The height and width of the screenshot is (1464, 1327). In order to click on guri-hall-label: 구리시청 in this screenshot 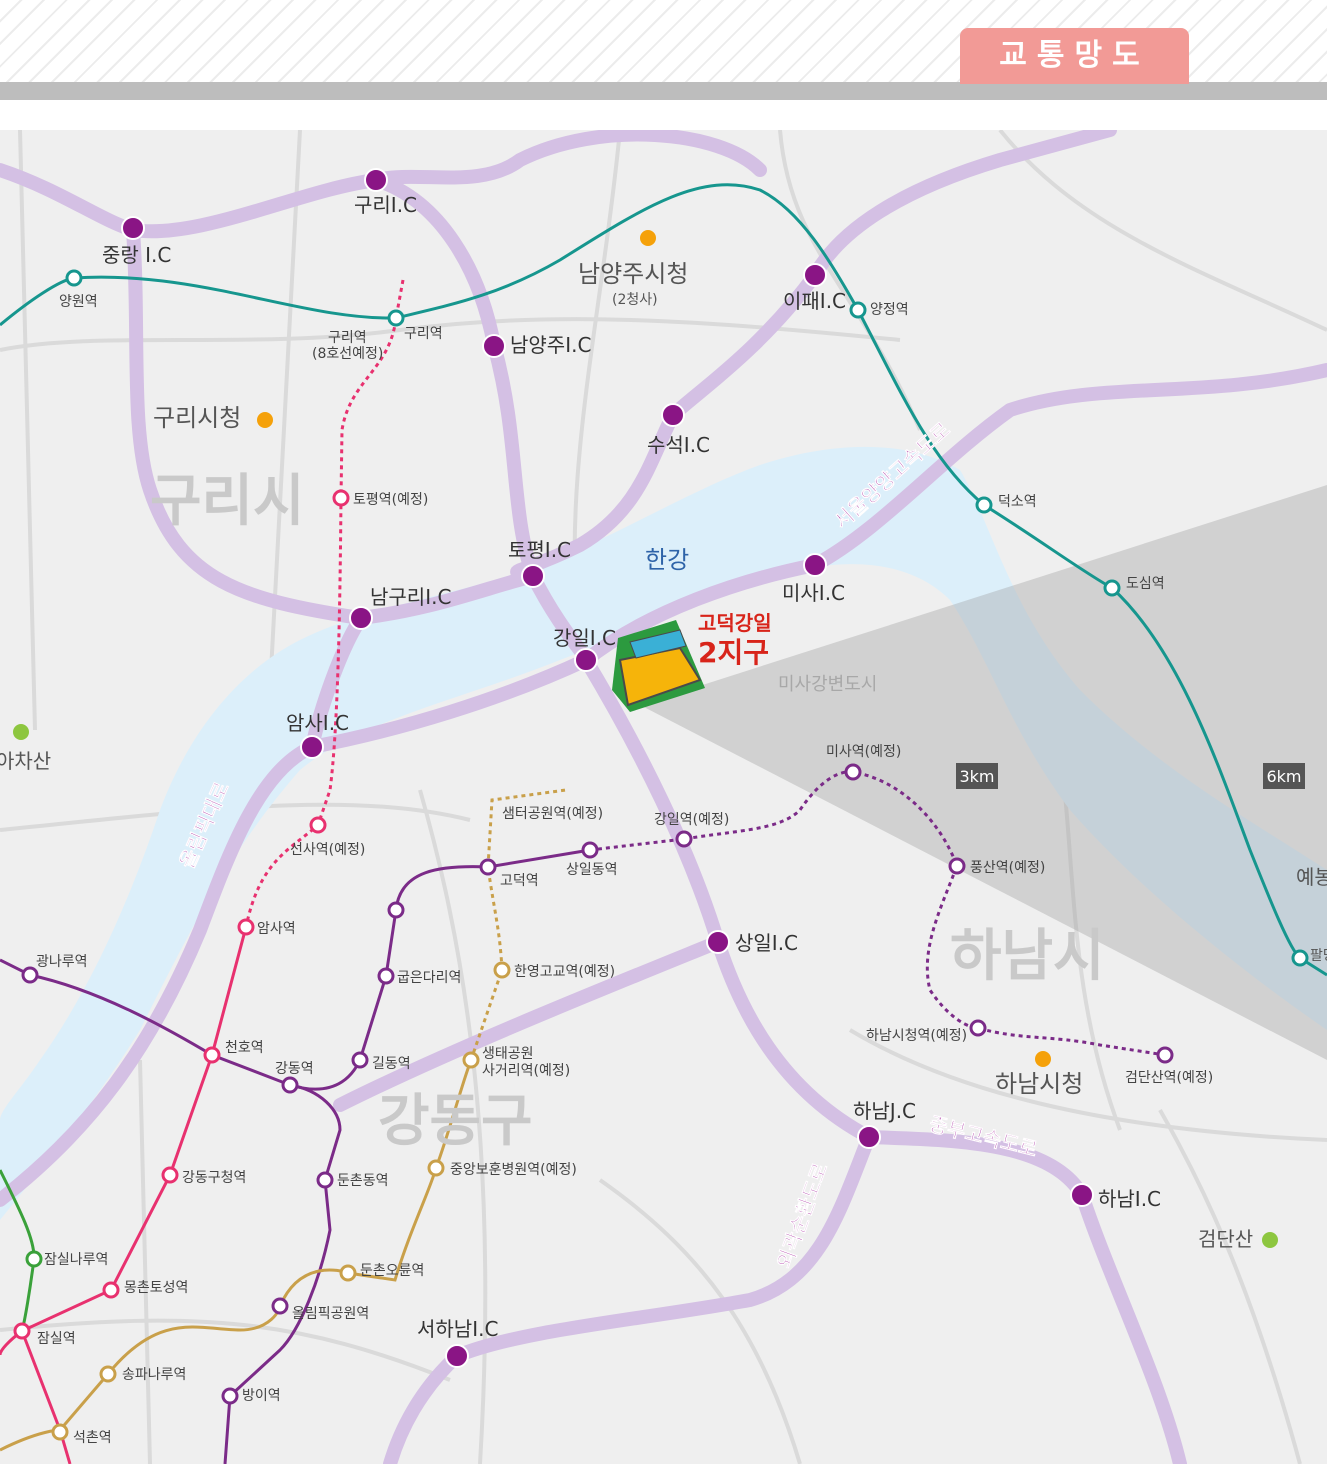, I will do `click(197, 418)`.